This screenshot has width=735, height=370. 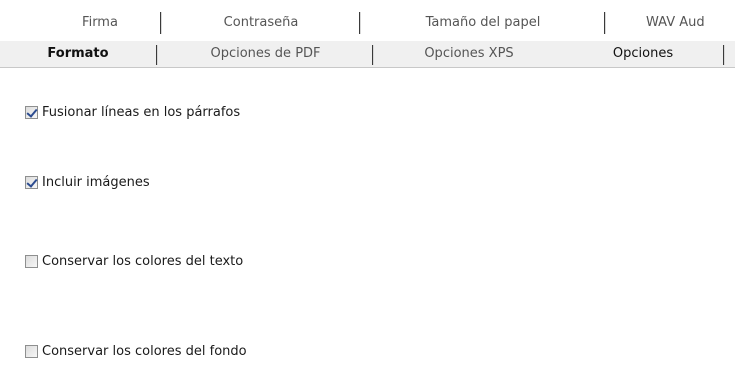 I want to click on tab-label: Tamaño del papel, so click(x=483, y=22).